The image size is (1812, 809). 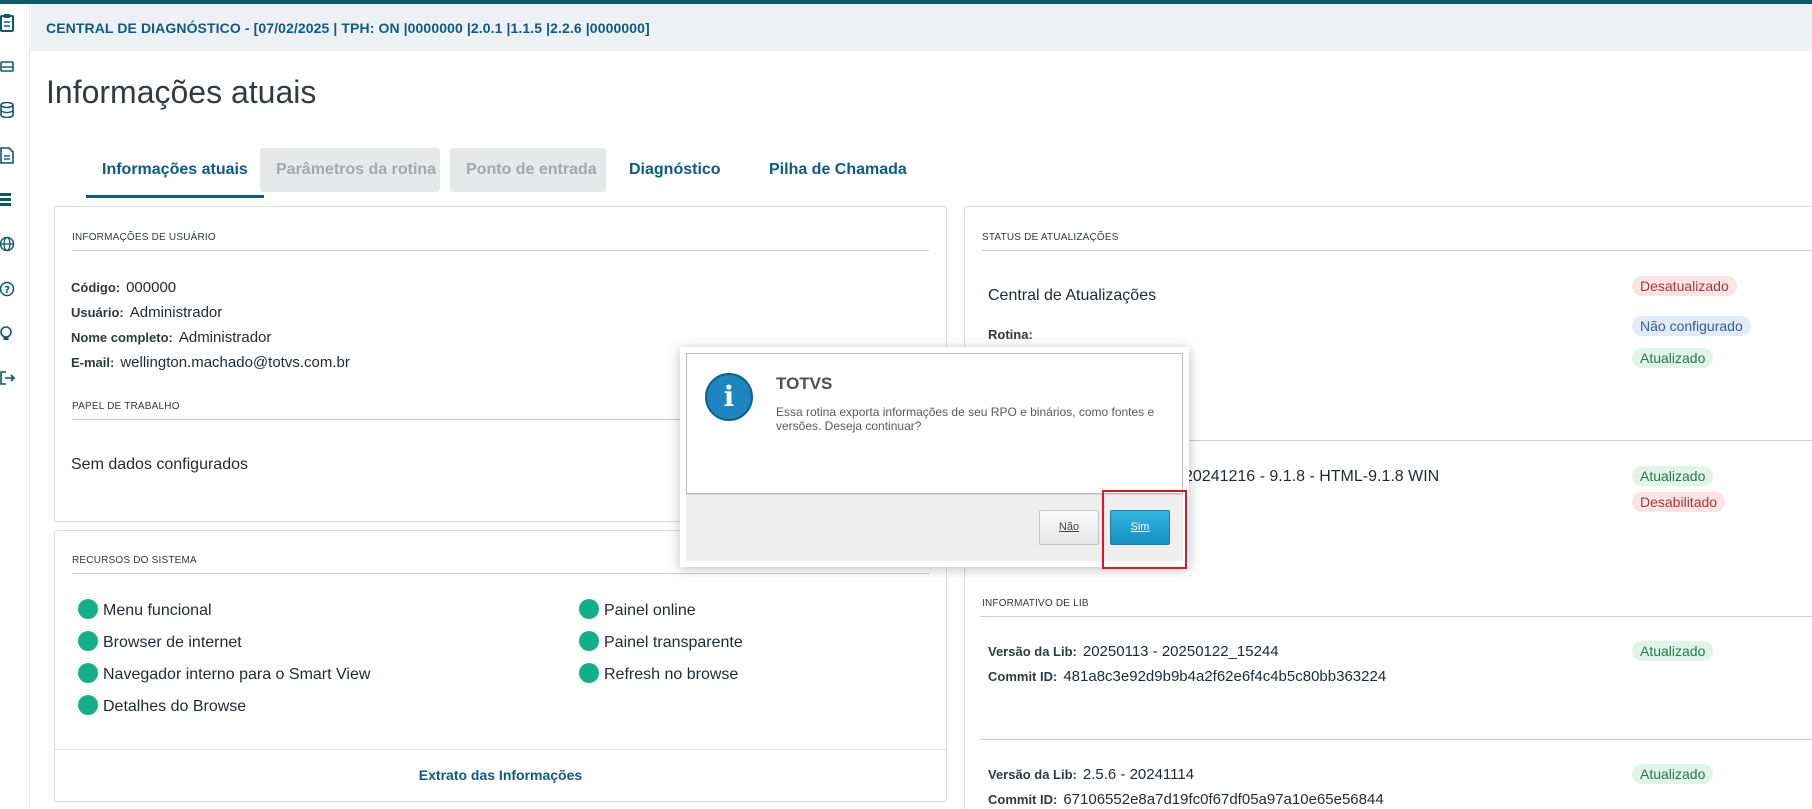 What do you see at coordinates (9, 157) in the screenshot?
I see `document-icon` at bounding box center [9, 157].